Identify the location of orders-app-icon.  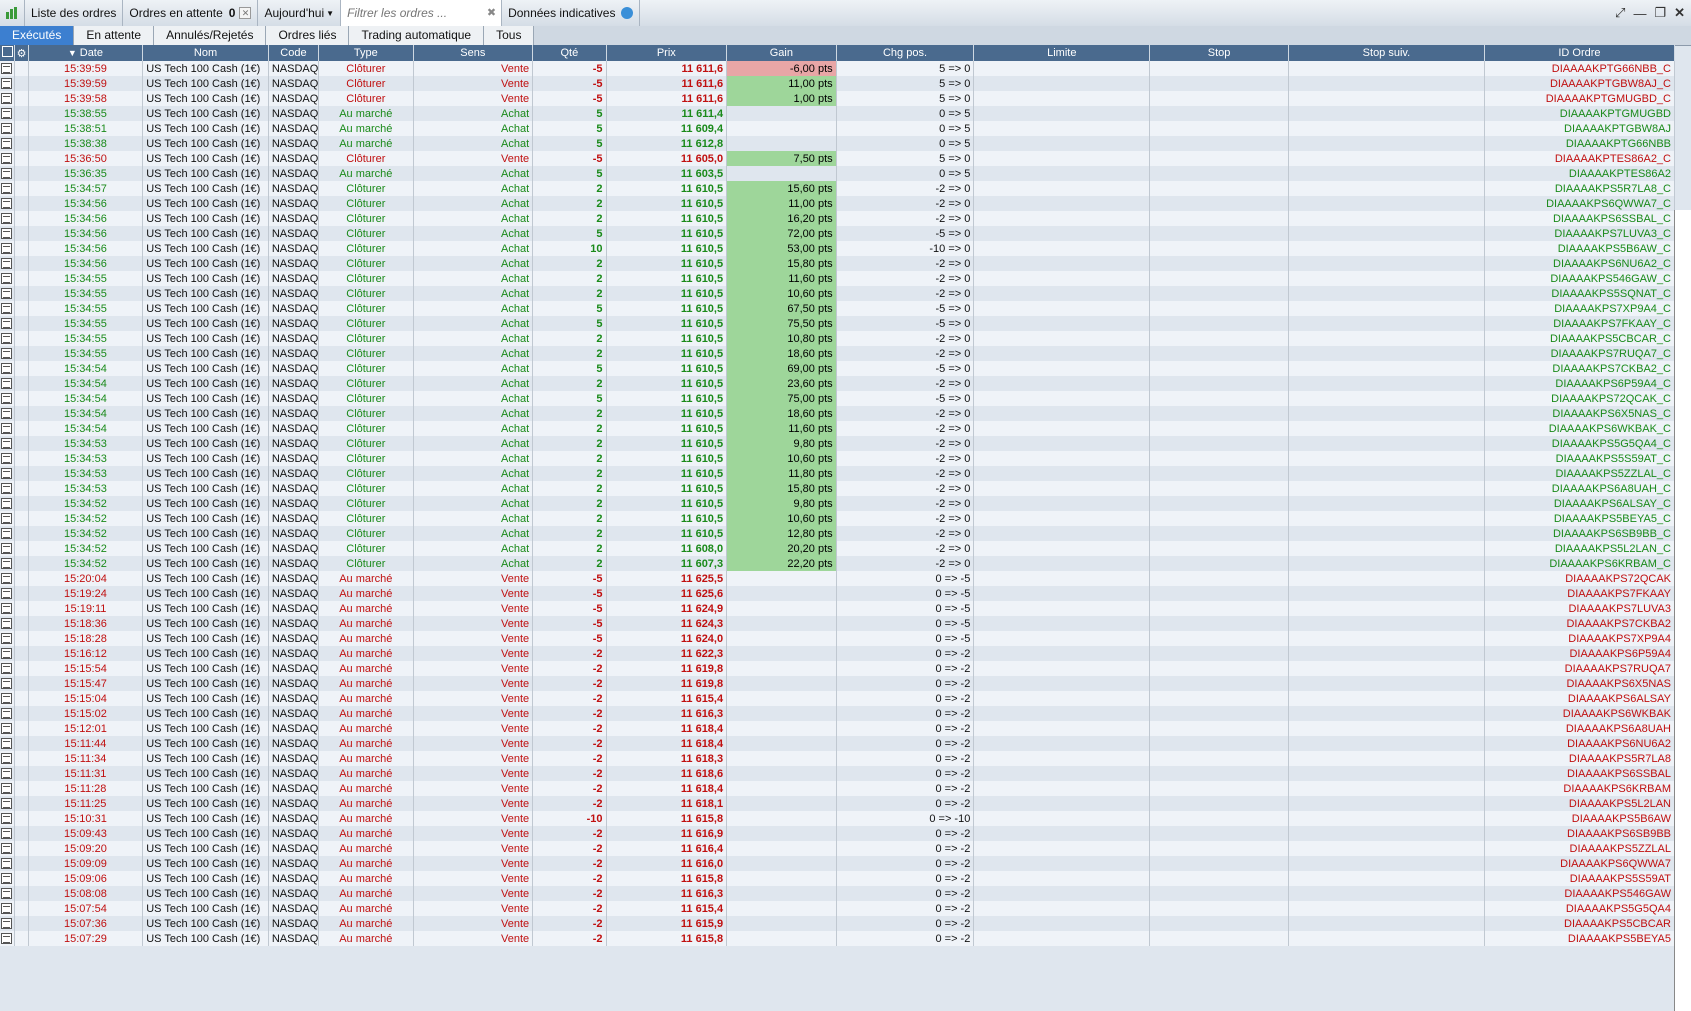
(12, 13).